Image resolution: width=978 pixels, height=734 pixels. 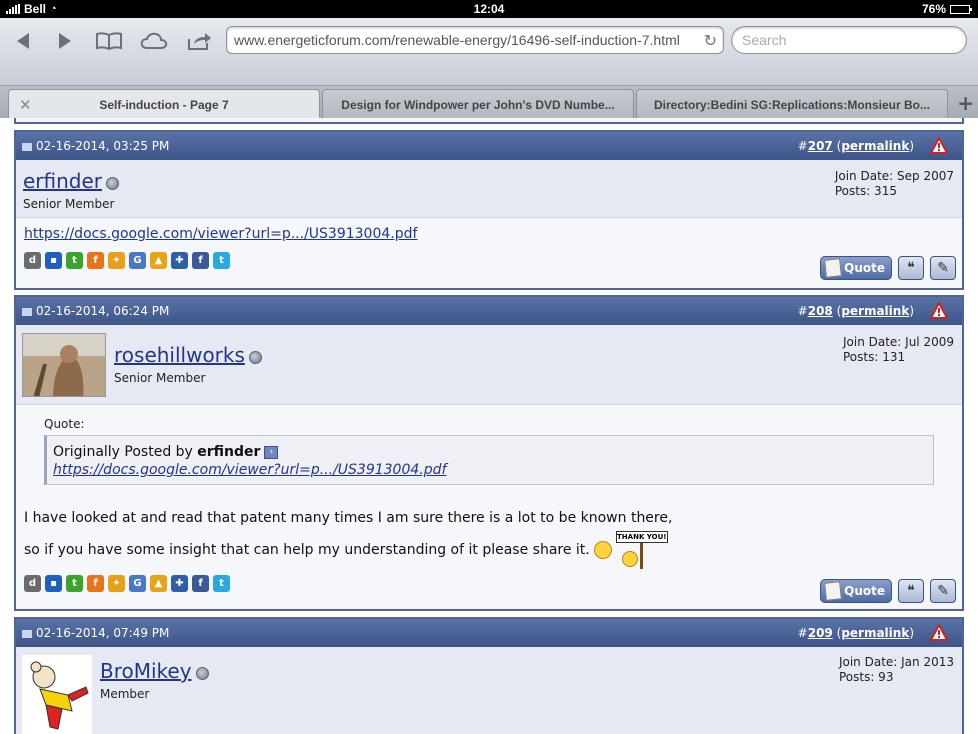 What do you see at coordinates (64, 424) in the screenshot?
I see `quote-heading: Quote:` at bounding box center [64, 424].